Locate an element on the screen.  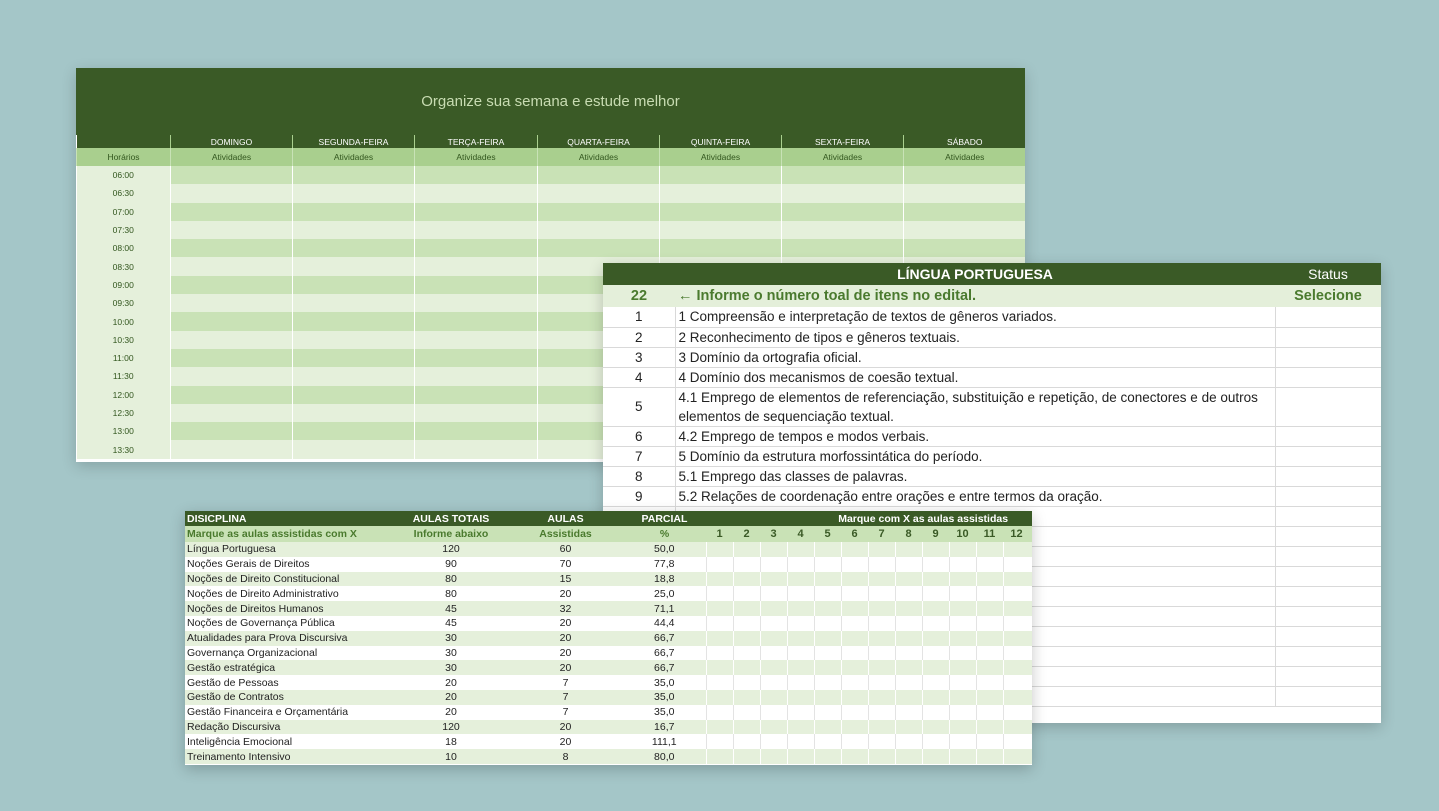
status-select: Selecione is located at coordinates (1328, 296).